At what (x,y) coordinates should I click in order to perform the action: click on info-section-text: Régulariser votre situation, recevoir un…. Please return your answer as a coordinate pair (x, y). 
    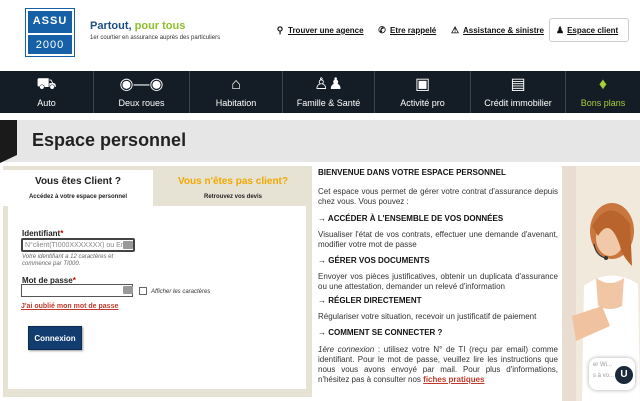
    Looking at the image, I should click on (427, 316).